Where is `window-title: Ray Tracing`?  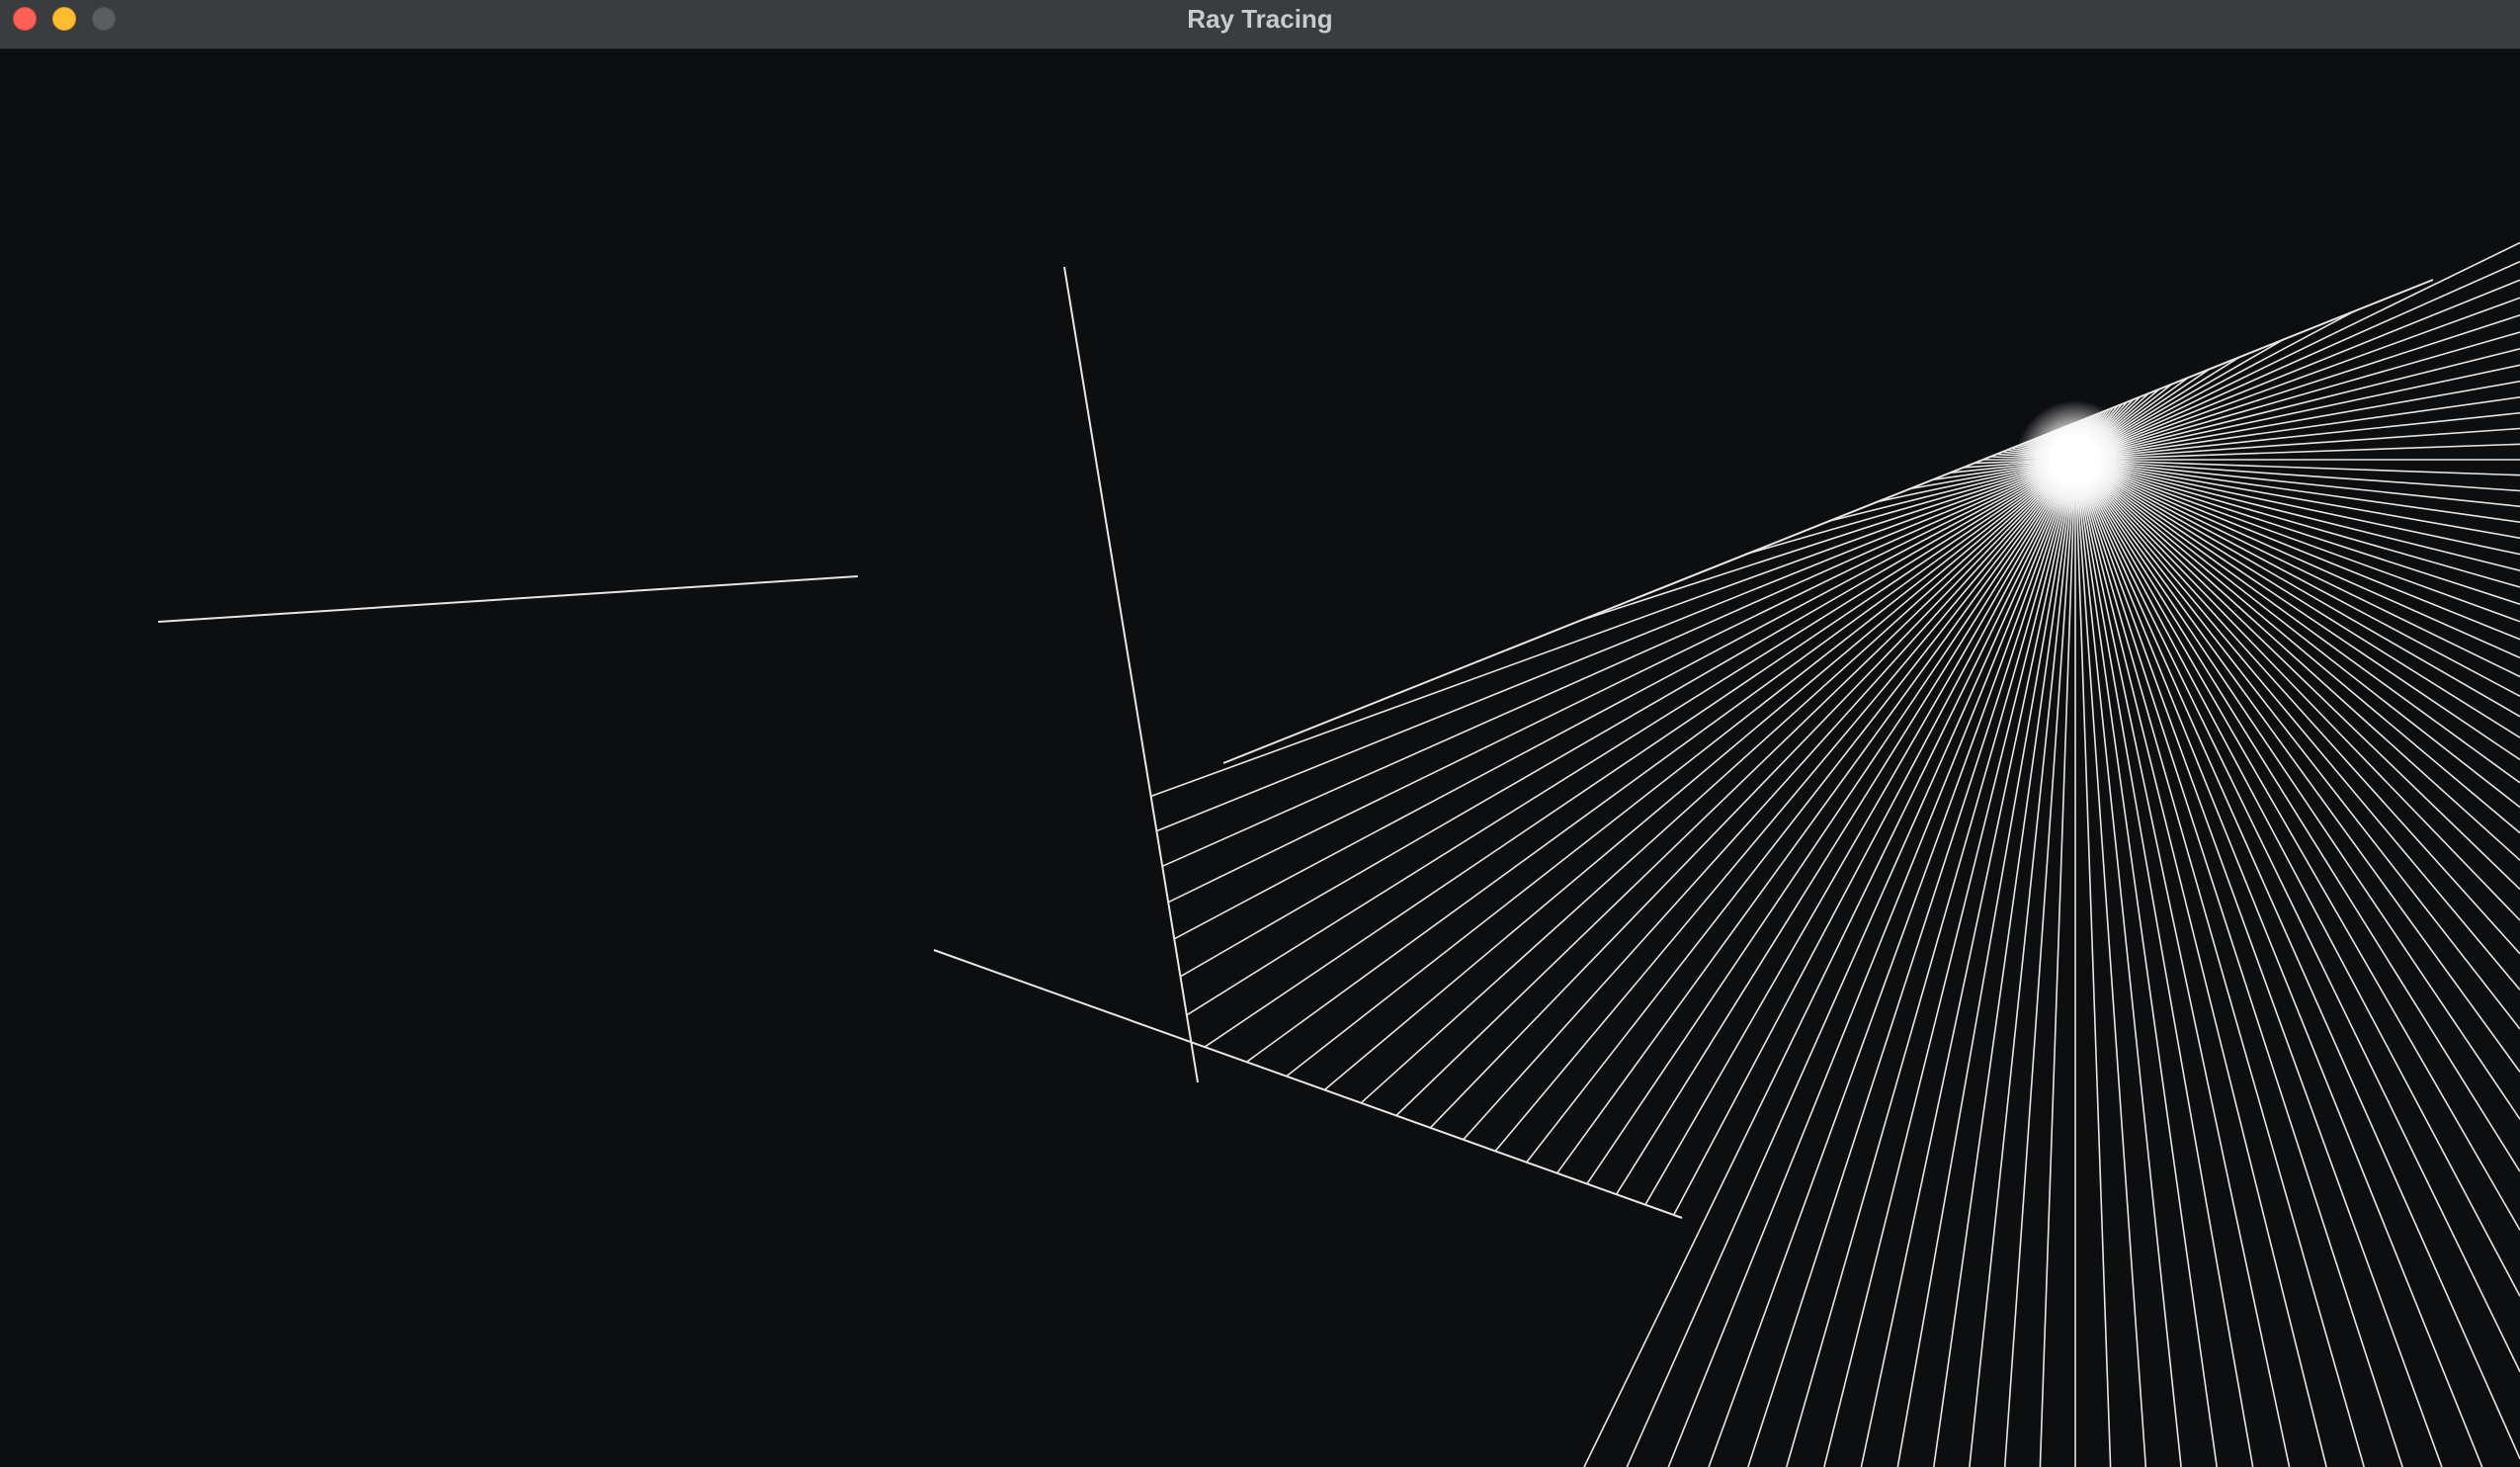
window-title: Ray Tracing is located at coordinates (1260, 19).